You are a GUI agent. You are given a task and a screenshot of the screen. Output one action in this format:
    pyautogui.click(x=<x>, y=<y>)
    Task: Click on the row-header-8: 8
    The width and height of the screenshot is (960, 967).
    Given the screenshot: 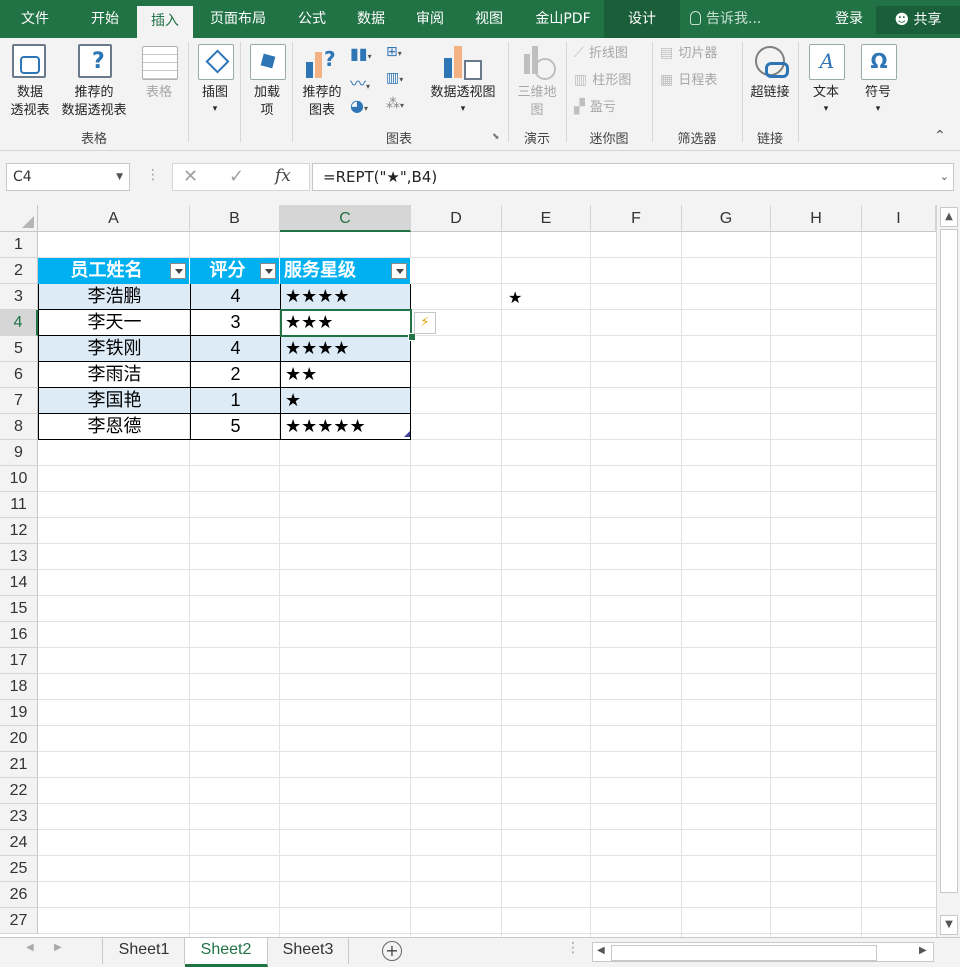 What is the action you would take?
    pyautogui.click(x=19, y=427)
    